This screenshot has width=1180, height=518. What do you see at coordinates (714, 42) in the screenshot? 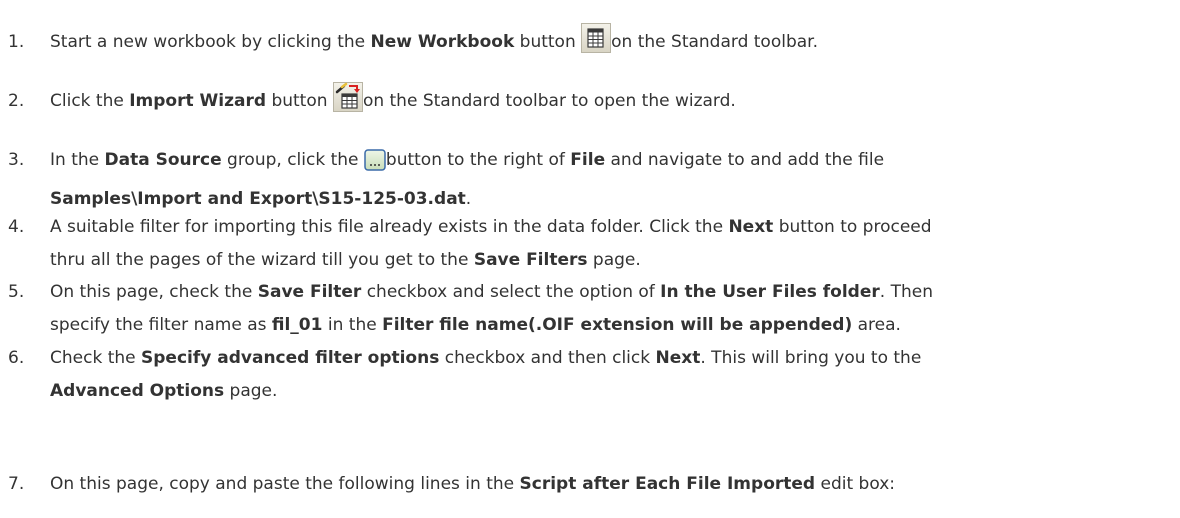
I see `step-text: on the Standard toolbar.` at bounding box center [714, 42].